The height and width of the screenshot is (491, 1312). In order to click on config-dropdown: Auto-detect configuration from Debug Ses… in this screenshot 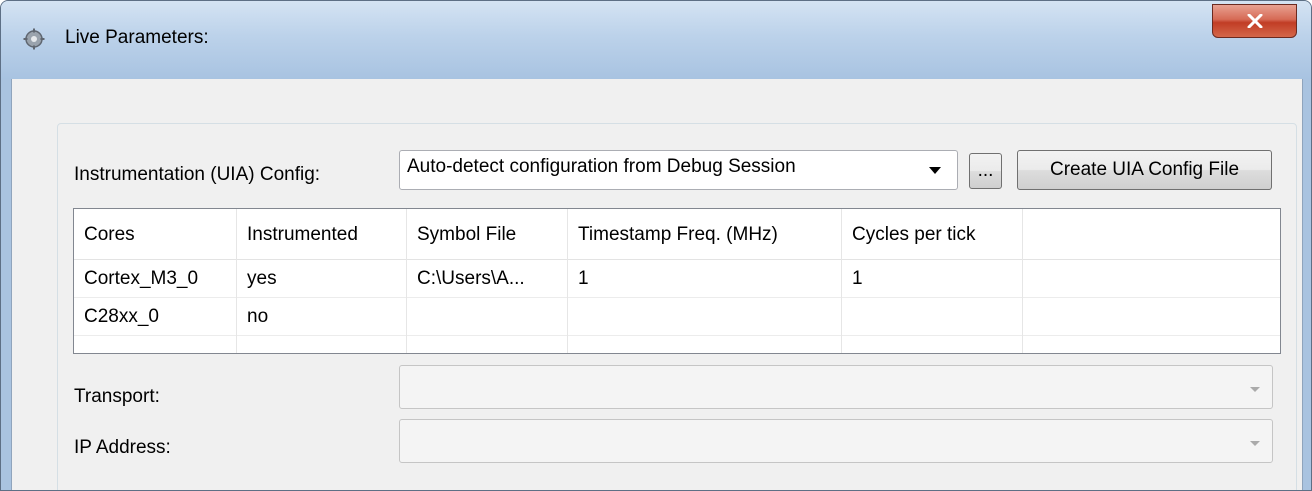, I will do `click(678, 170)`.